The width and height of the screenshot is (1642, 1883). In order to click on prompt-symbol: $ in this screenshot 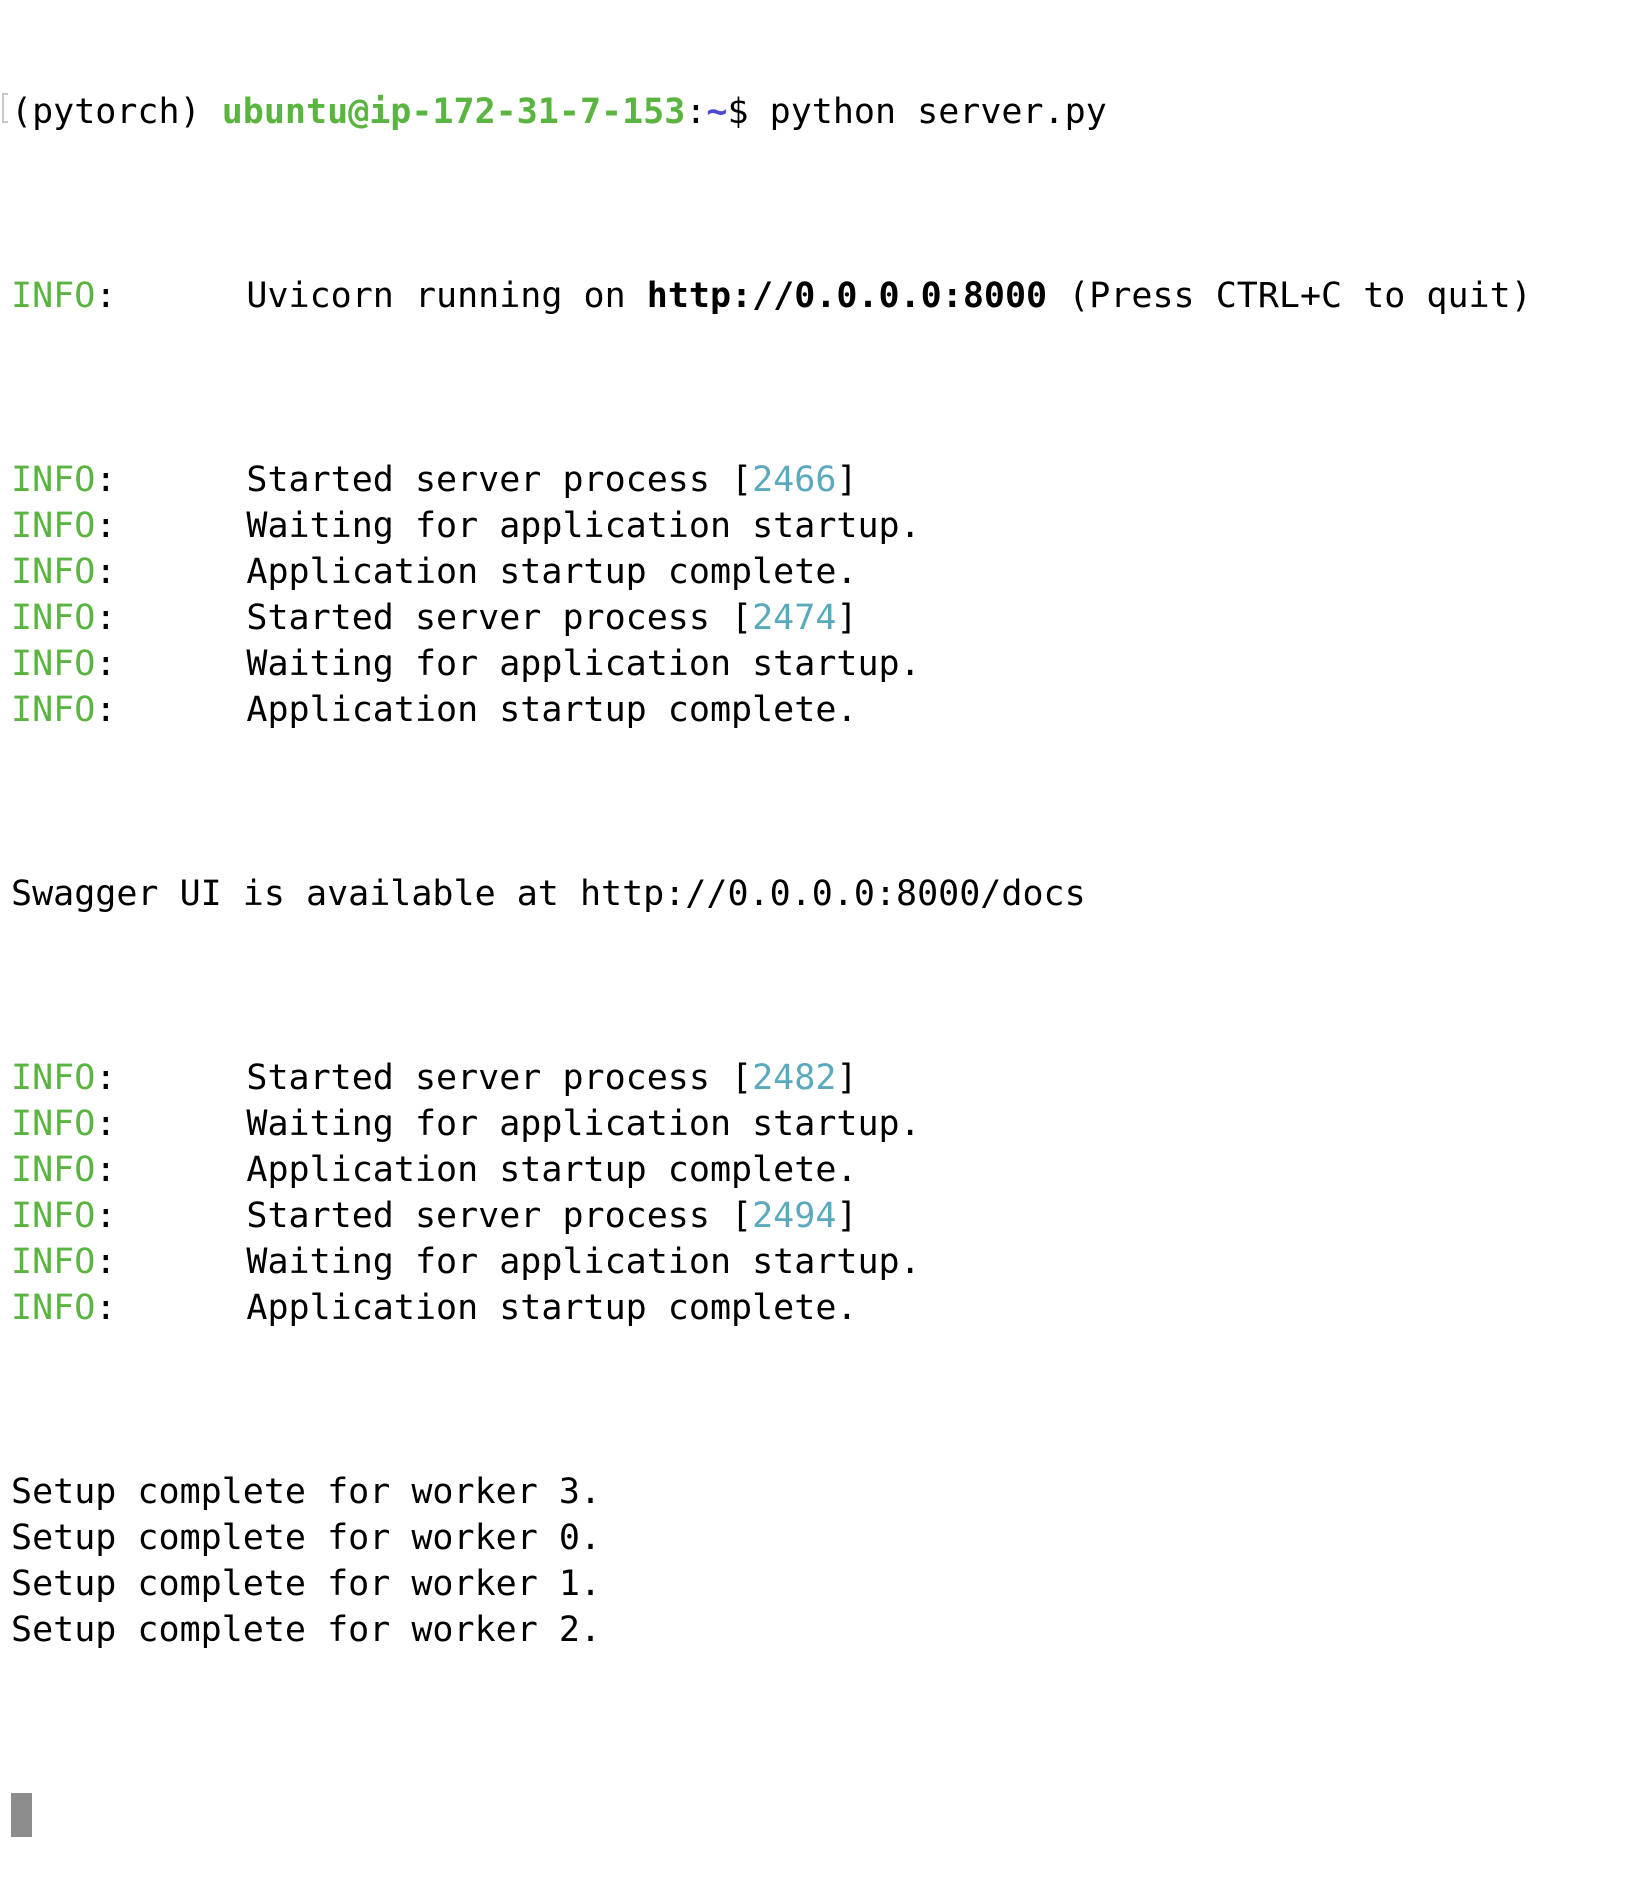, I will do `click(748, 112)`.